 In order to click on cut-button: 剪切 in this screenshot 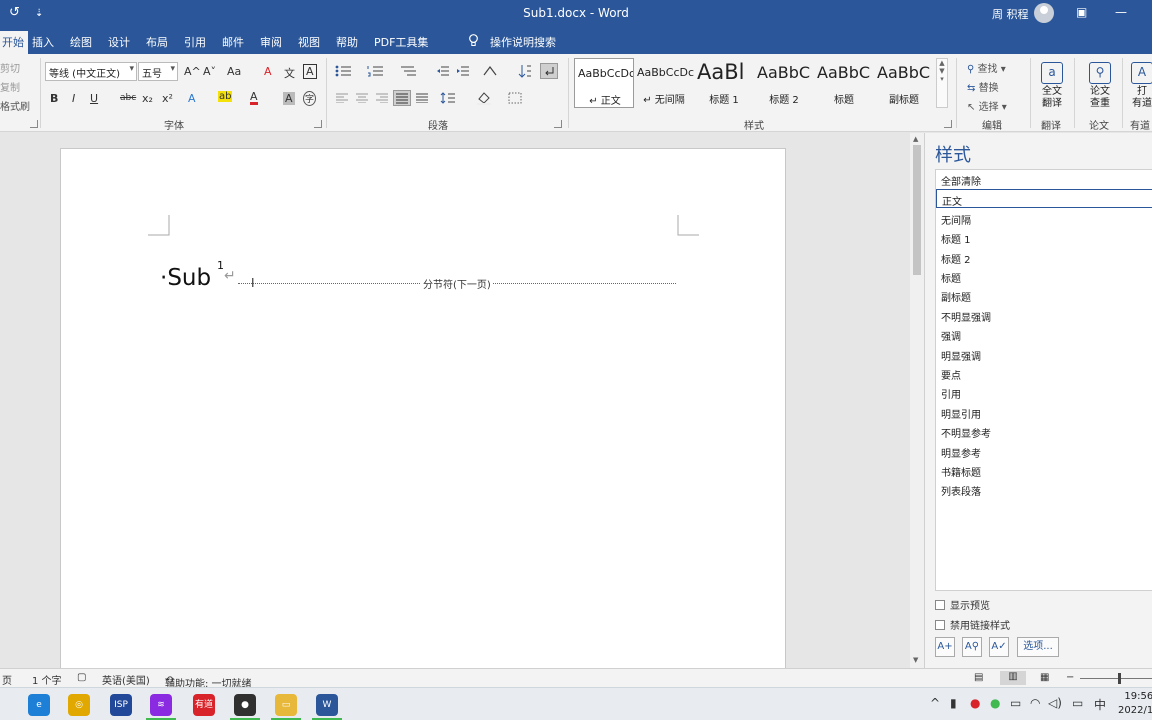, I will do `click(10, 67)`.